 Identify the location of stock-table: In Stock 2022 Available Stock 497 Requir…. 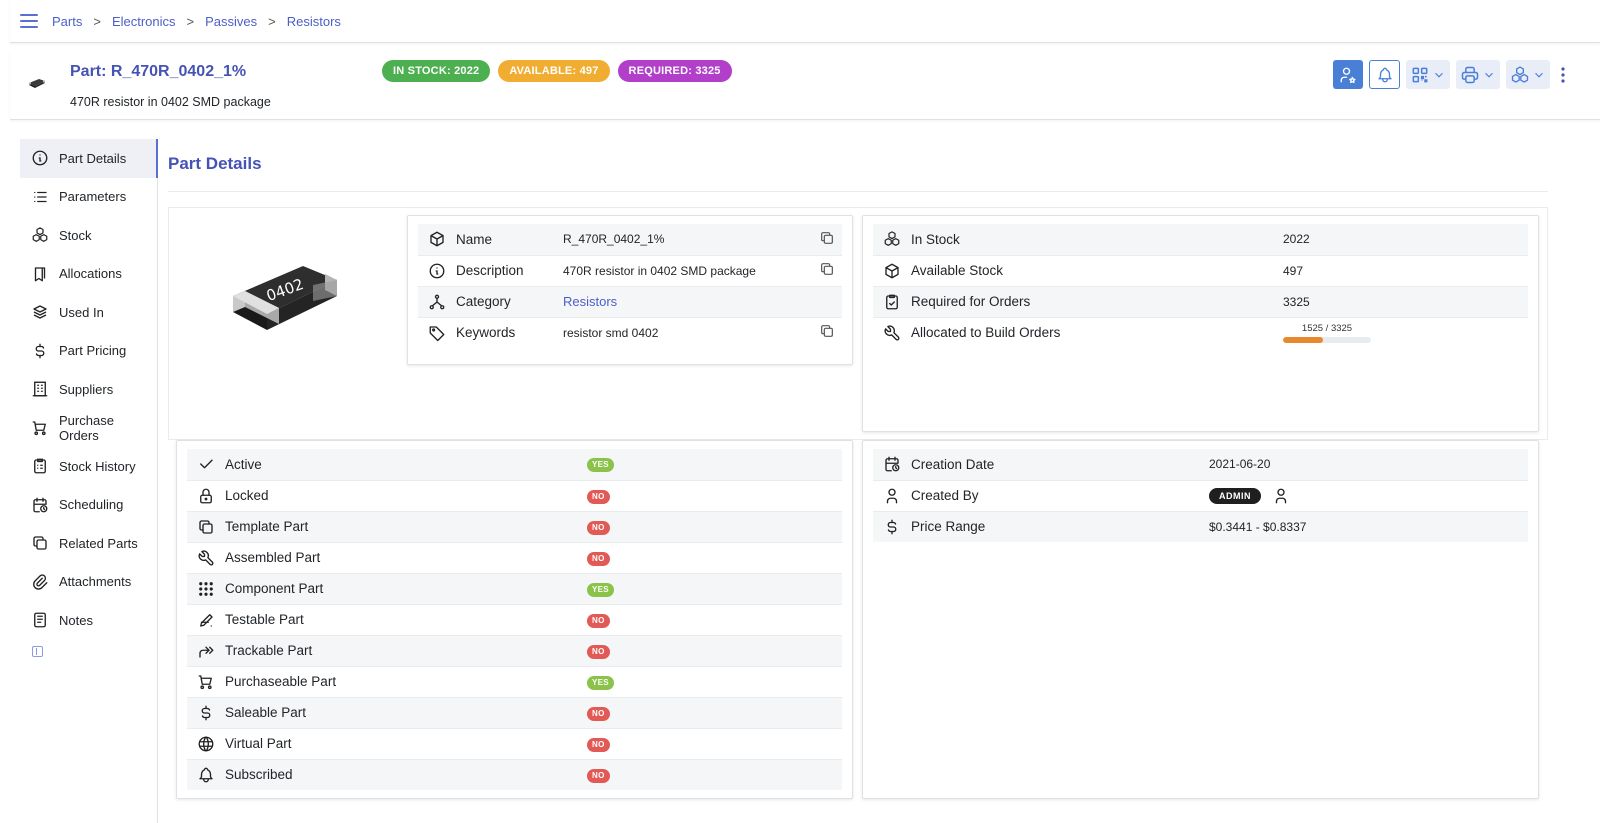
(1200, 286).